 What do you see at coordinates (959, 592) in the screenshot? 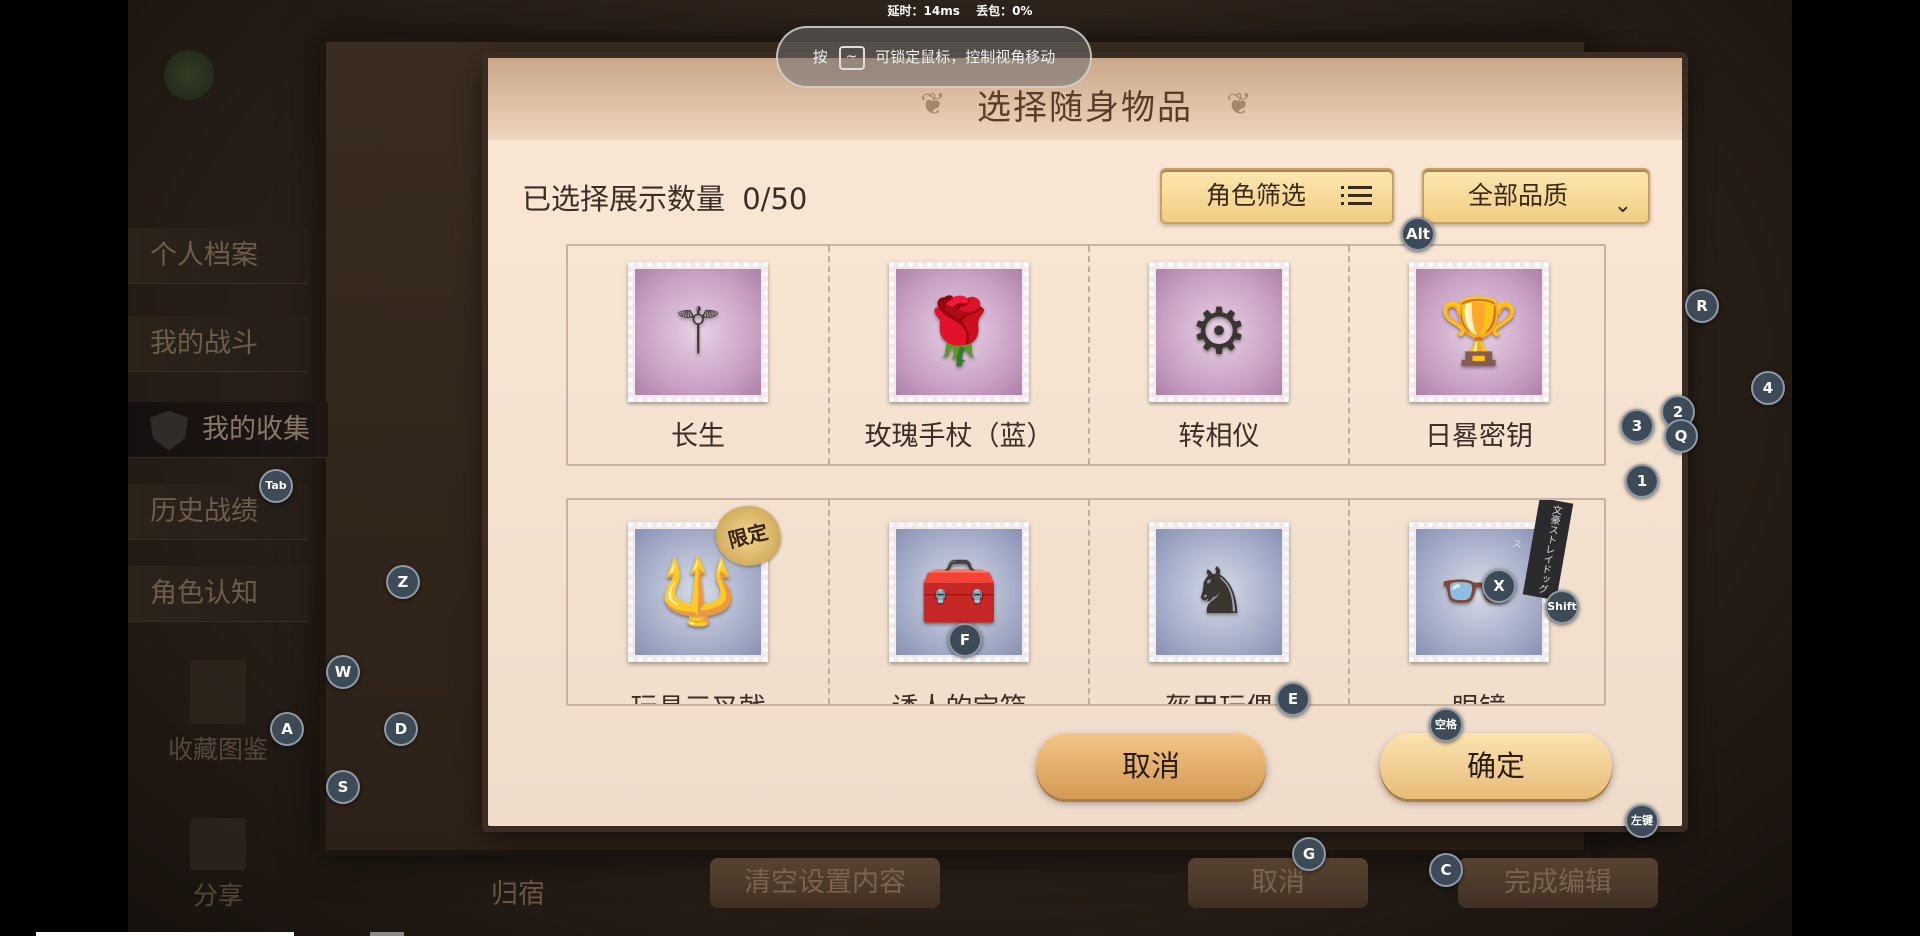
I see `treasure-chest-icon: 🧰` at bounding box center [959, 592].